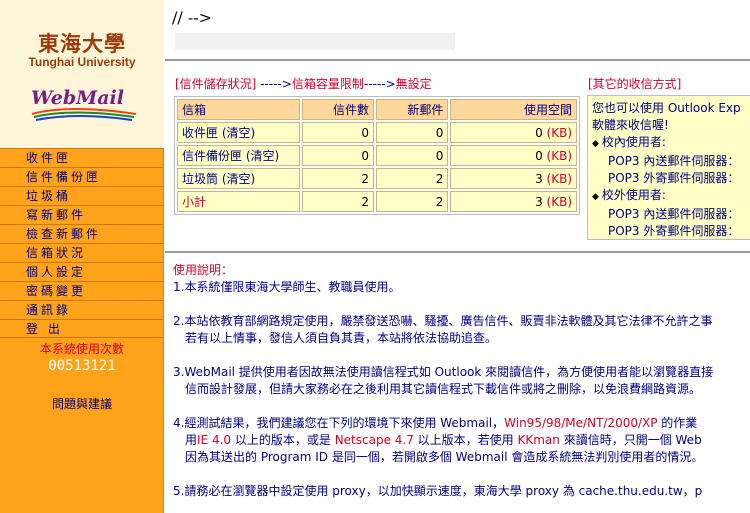 This screenshot has height=513, width=750. I want to click on ie-highlight: IE 4.0, so click(214, 440).